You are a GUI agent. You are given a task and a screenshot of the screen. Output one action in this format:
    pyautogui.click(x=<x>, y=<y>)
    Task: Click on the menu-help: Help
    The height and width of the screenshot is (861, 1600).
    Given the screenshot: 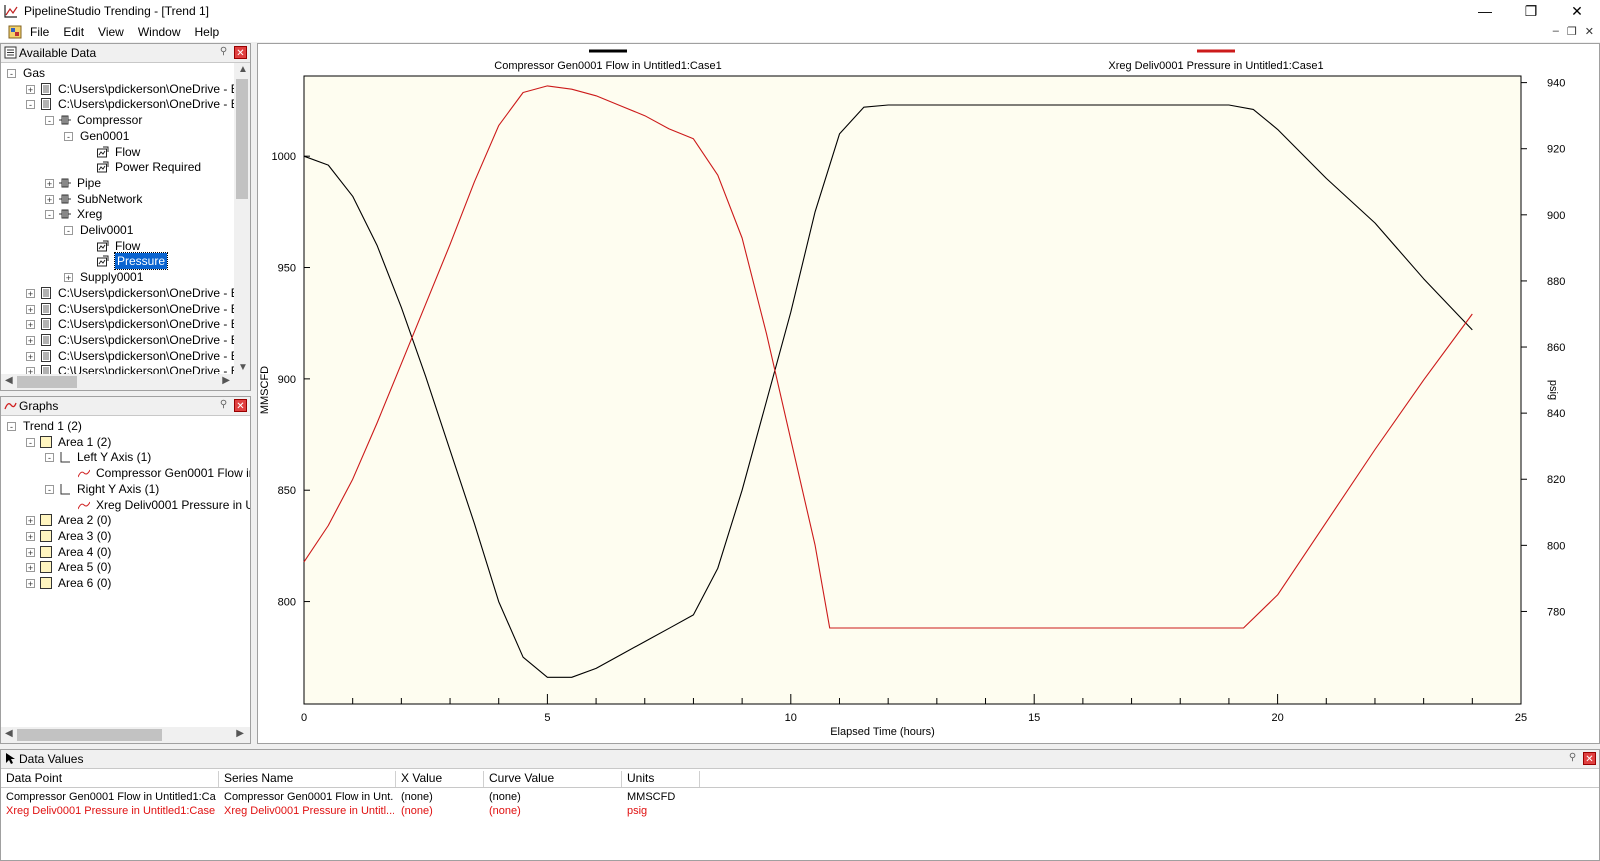 What is the action you would take?
    pyautogui.click(x=207, y=32)
    